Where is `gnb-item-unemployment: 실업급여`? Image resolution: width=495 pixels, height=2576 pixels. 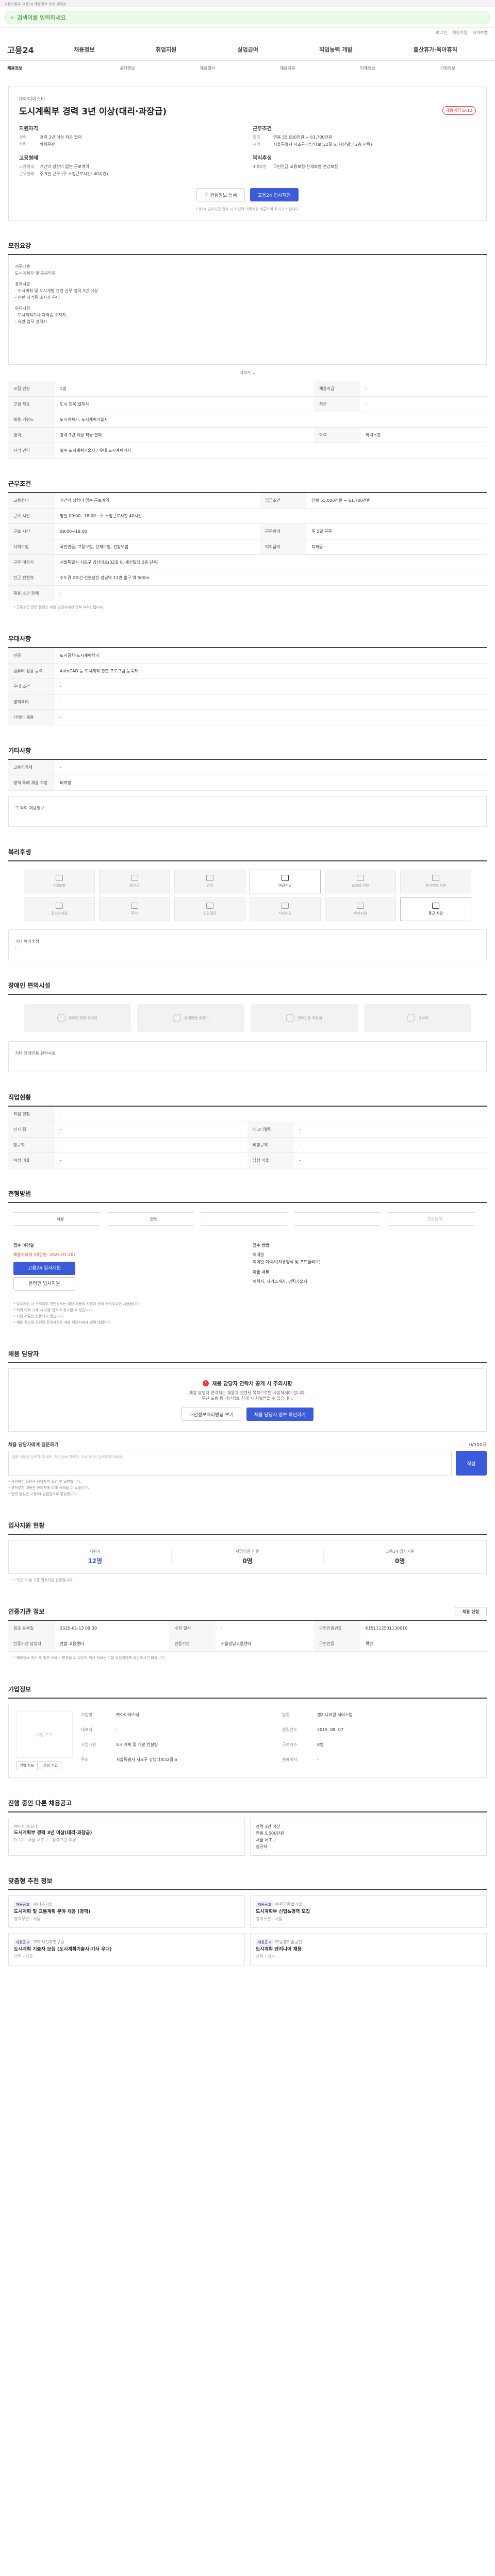
gnb-item-unemployment: 실업급여 is located at coordinates (247, 49).